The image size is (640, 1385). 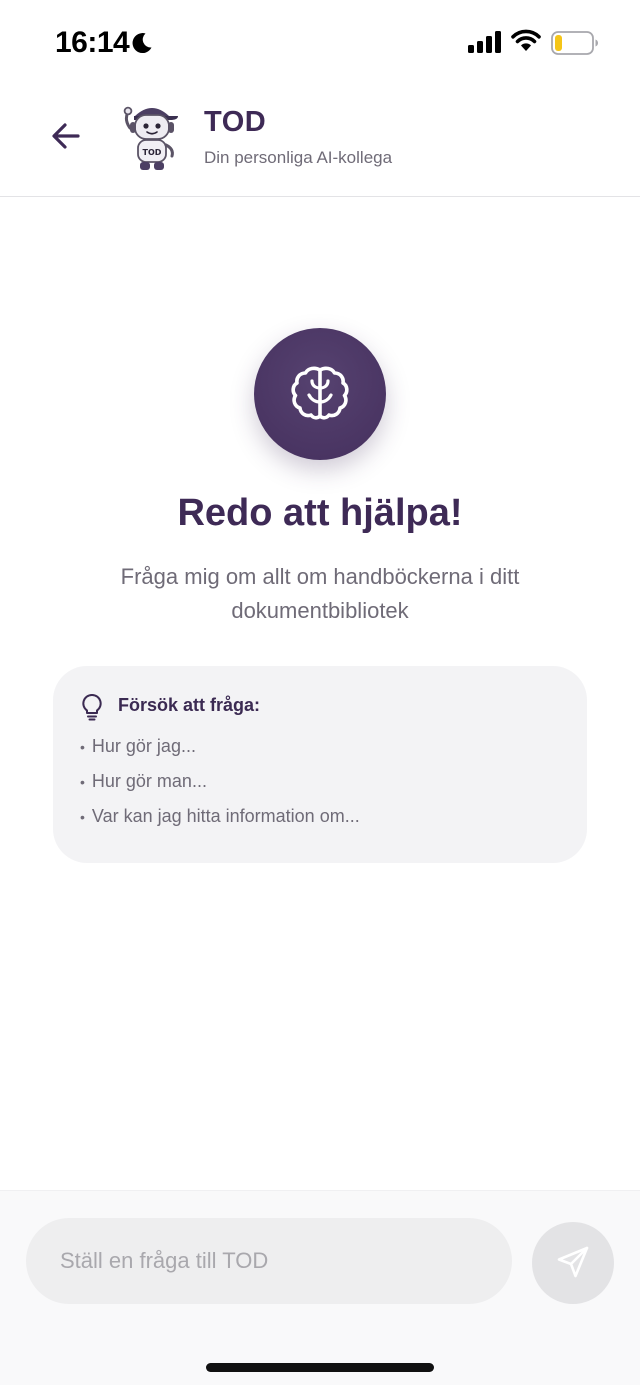 What do you see at coordinates (92, 42) in the screenshot?
I see `status-time: 16:14` at bounding box center [92, 42].